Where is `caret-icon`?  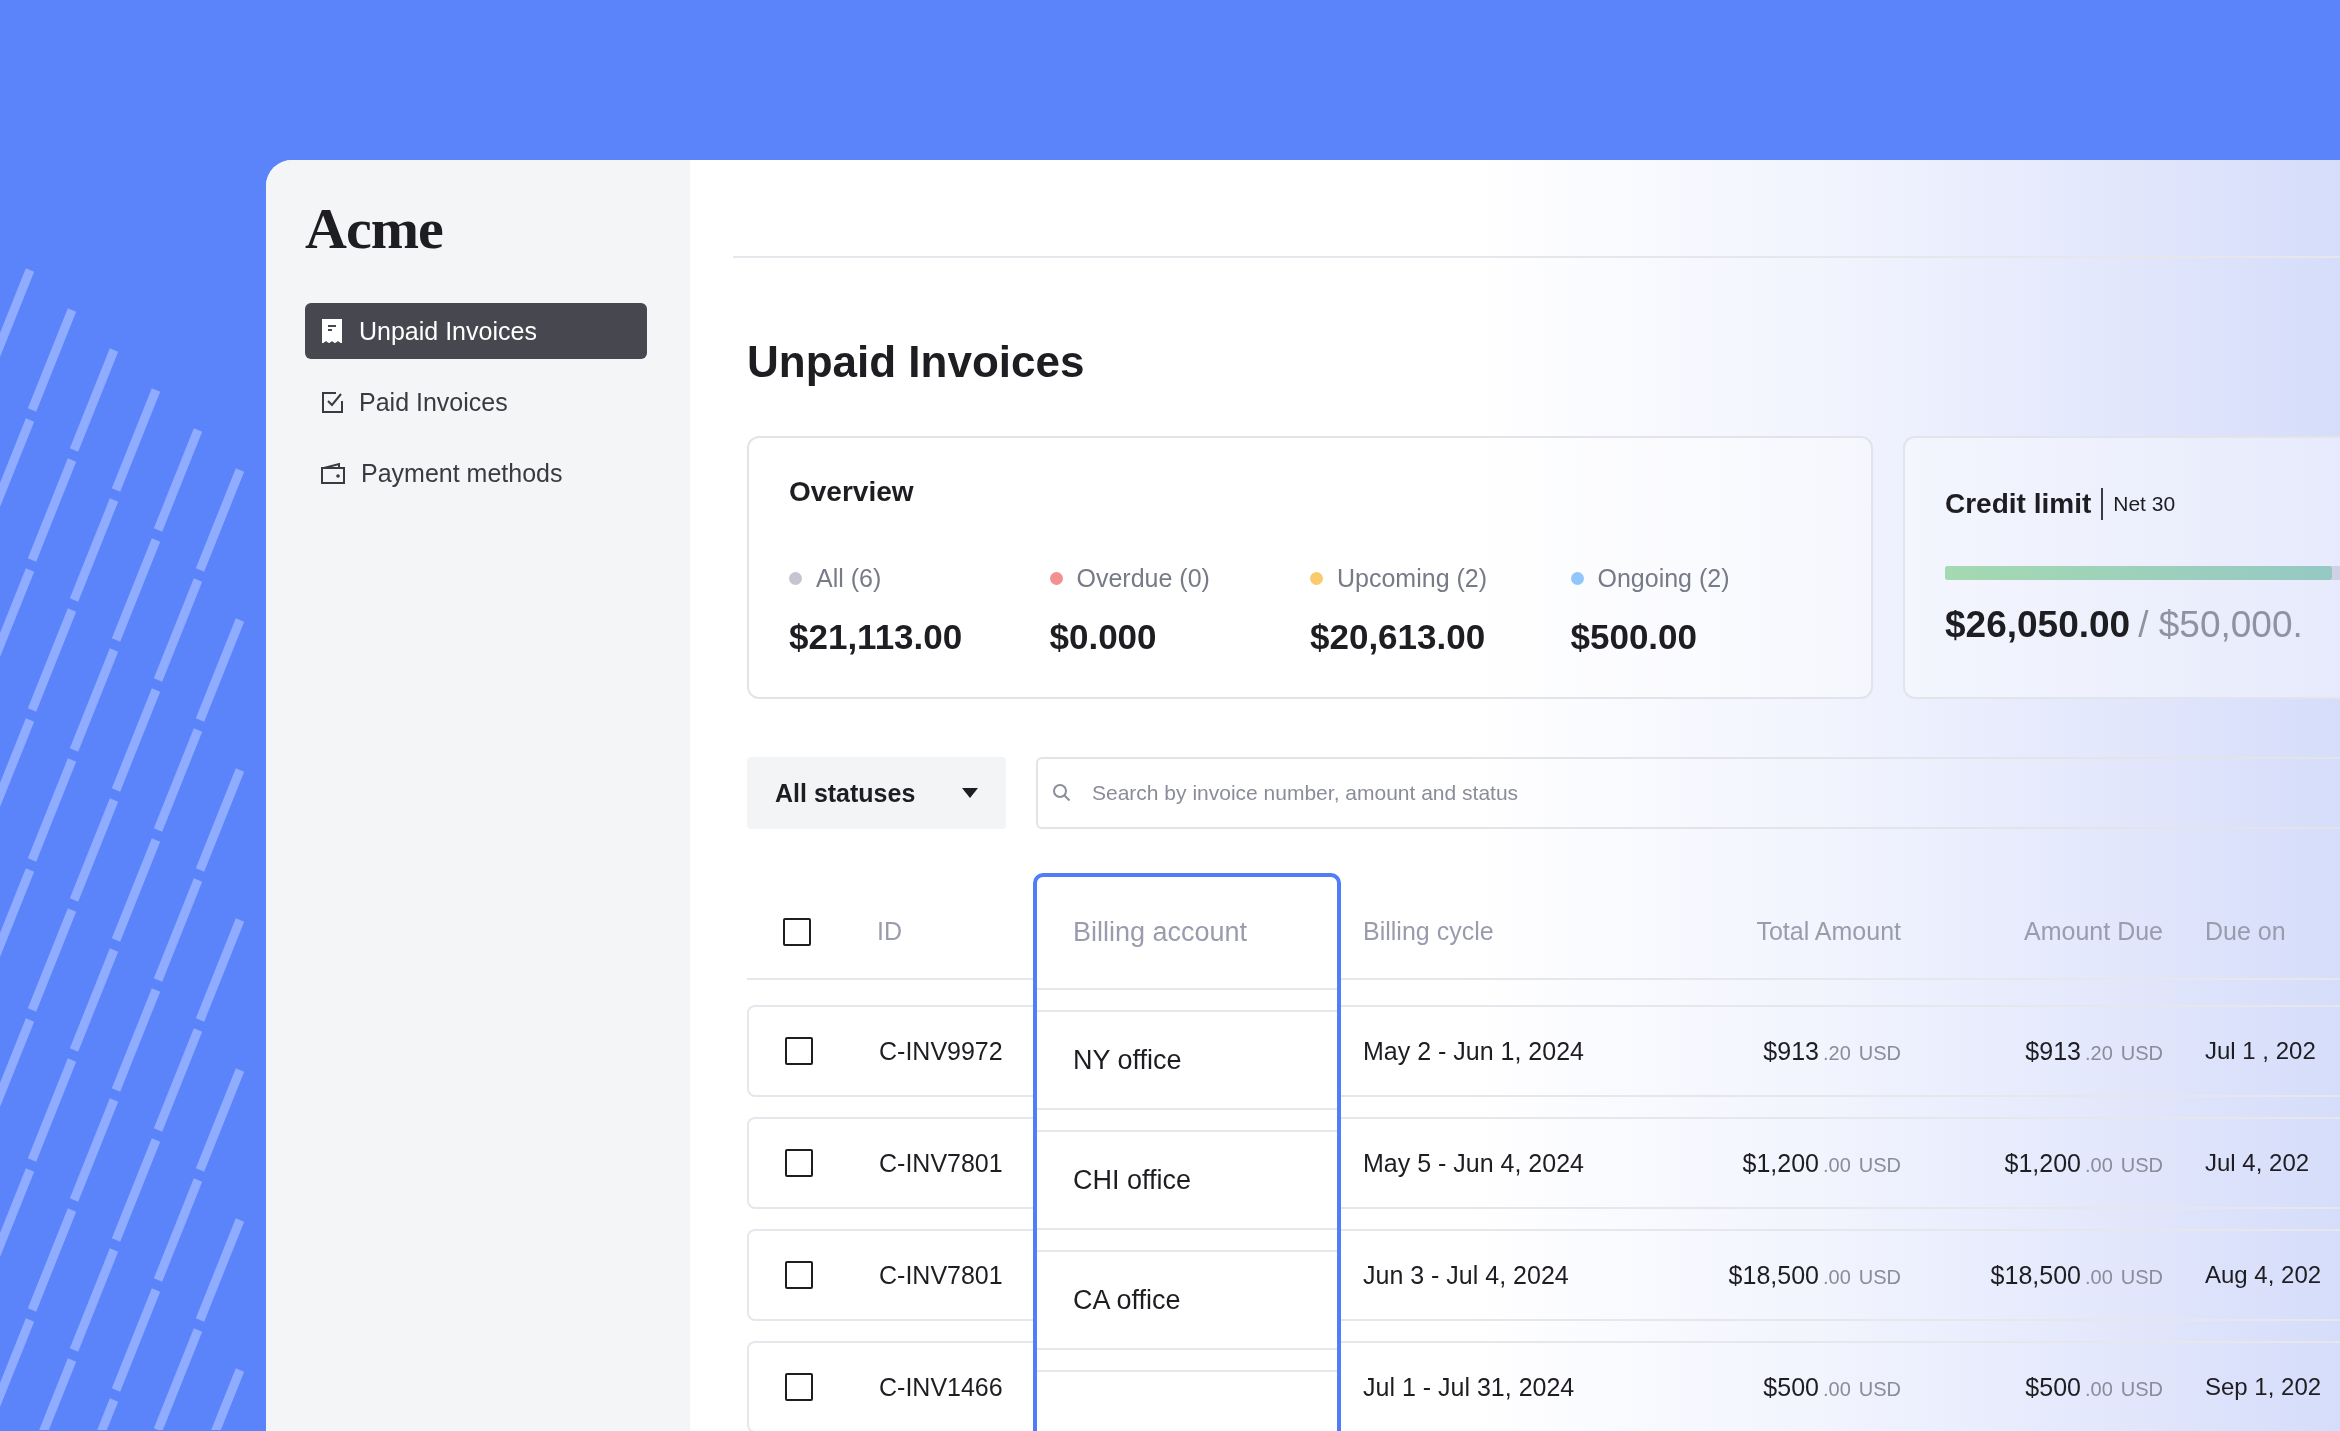 caret-icon is located at coordinates (970, 793).